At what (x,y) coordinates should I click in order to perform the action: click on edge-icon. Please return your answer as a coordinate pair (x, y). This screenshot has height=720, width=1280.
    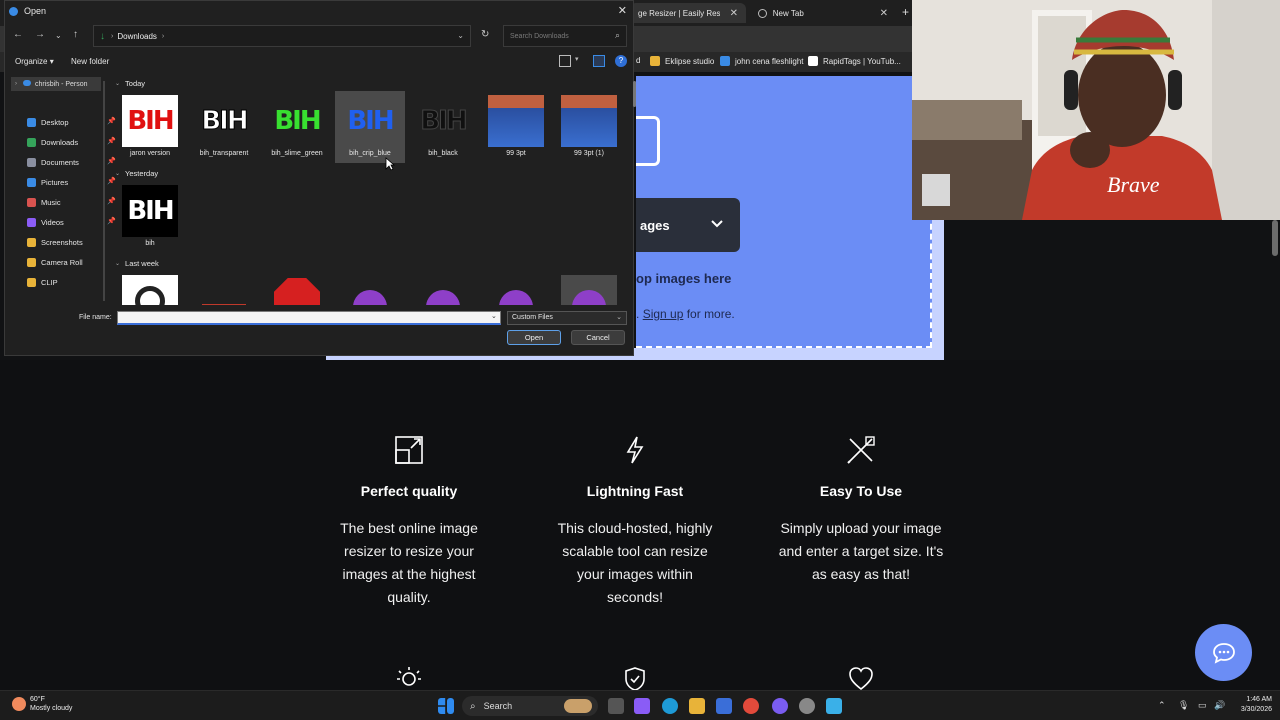
    Looking at the image, I should click on (670, 706).